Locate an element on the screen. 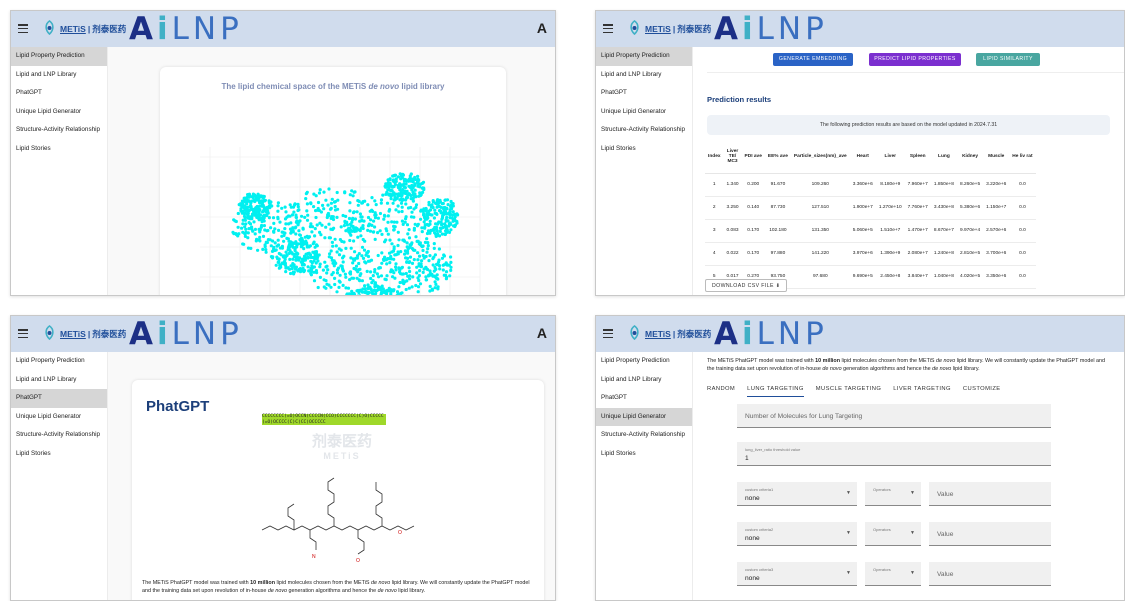 Image resolution: width=1125 pixels, height=601 pixels. operators2-select: Operators ▼ is located at coordinates (893, 534).